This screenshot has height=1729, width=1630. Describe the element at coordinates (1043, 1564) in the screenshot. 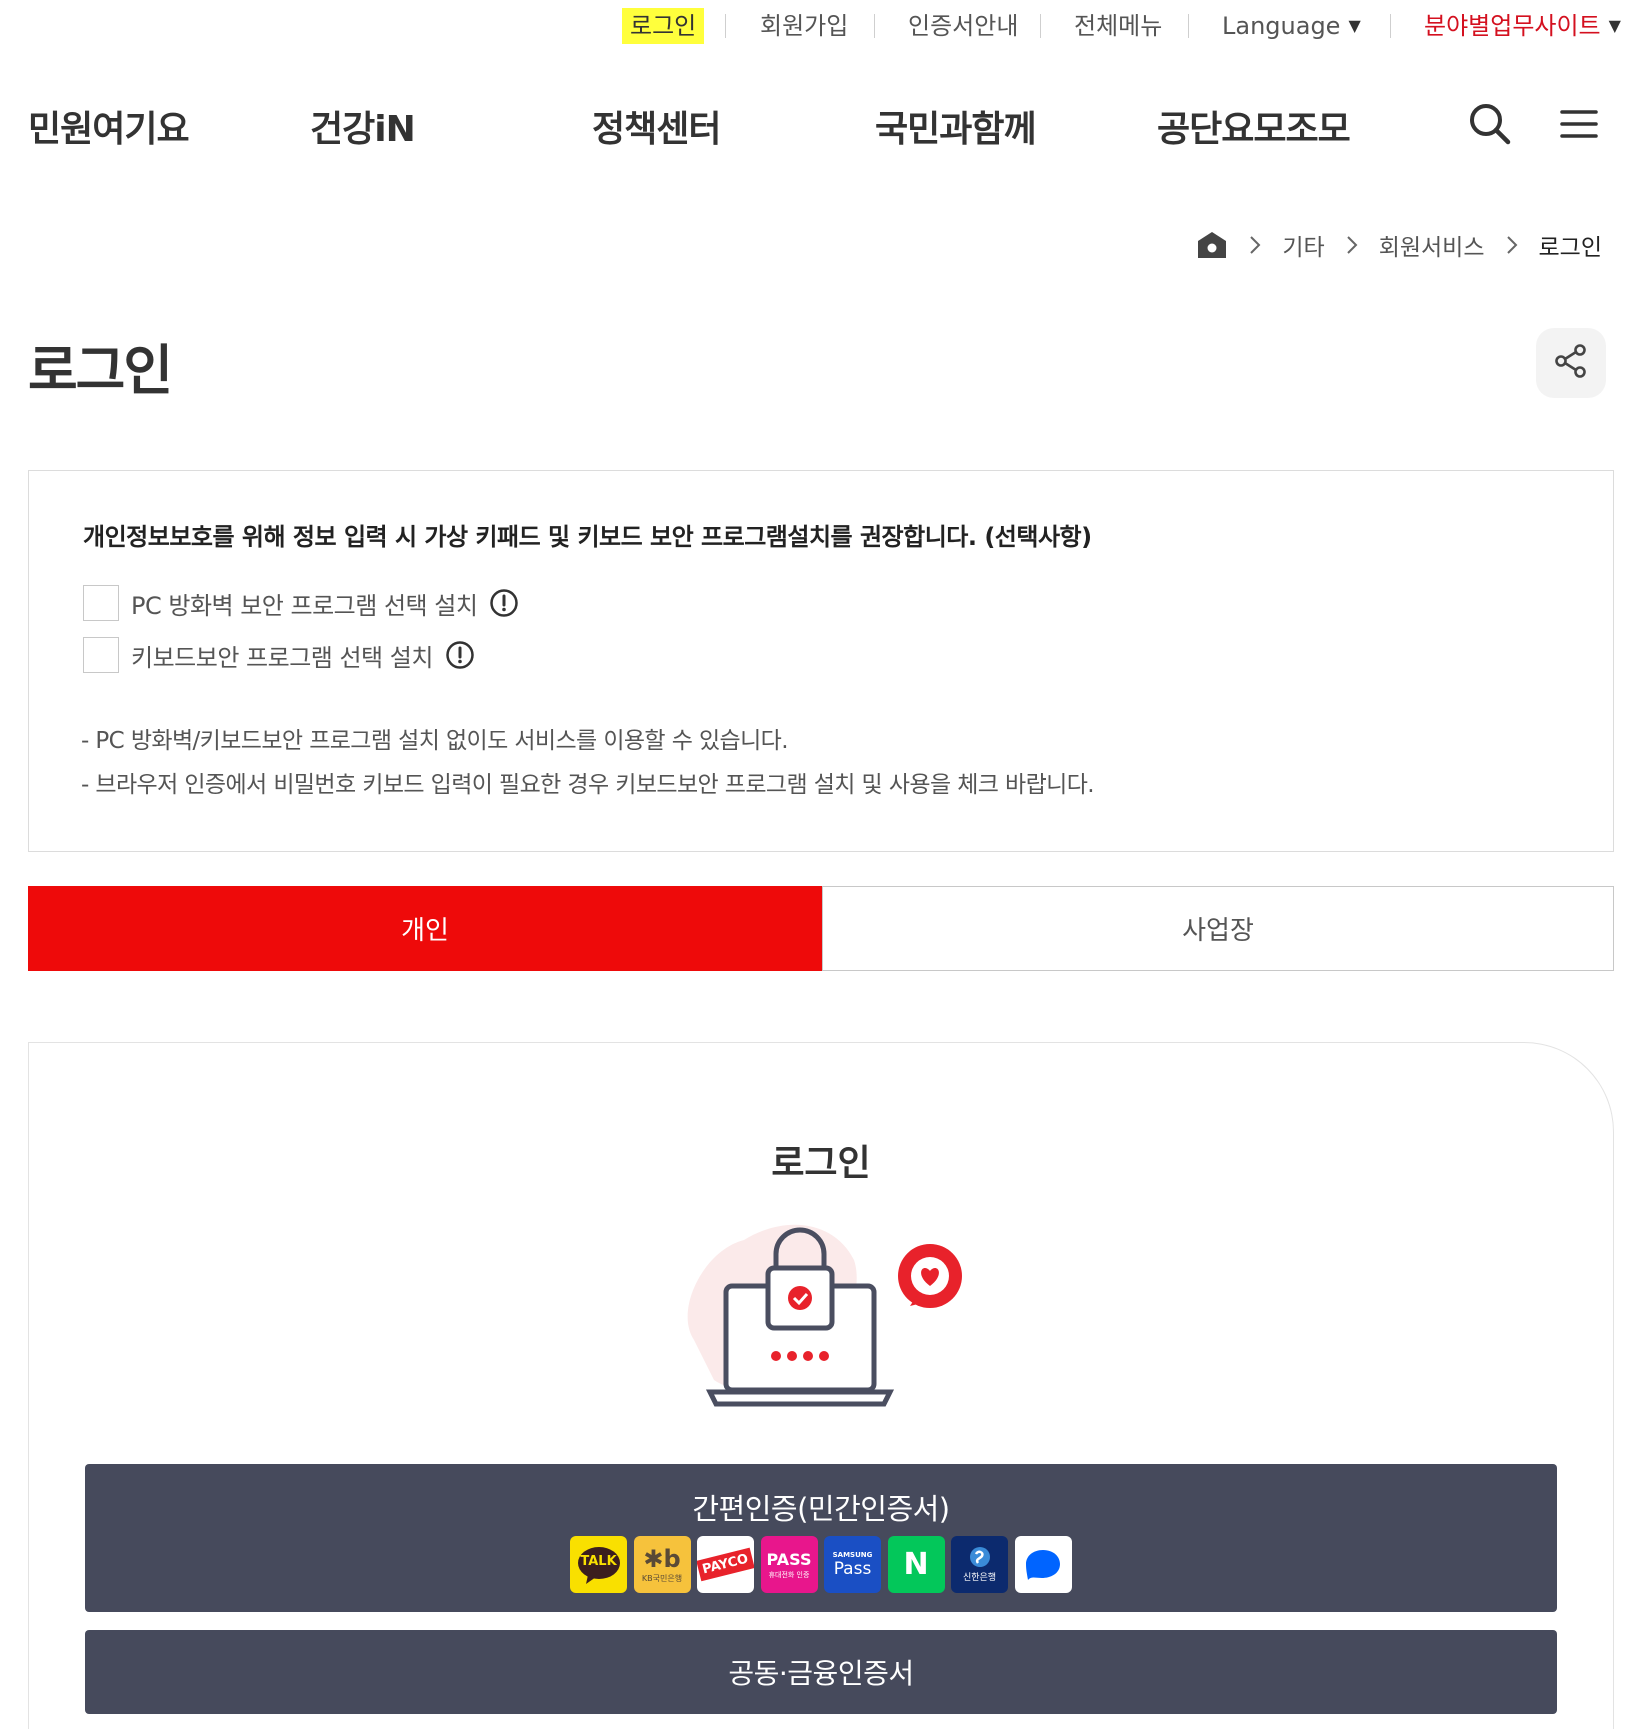

I see `toss-icon` at that location.